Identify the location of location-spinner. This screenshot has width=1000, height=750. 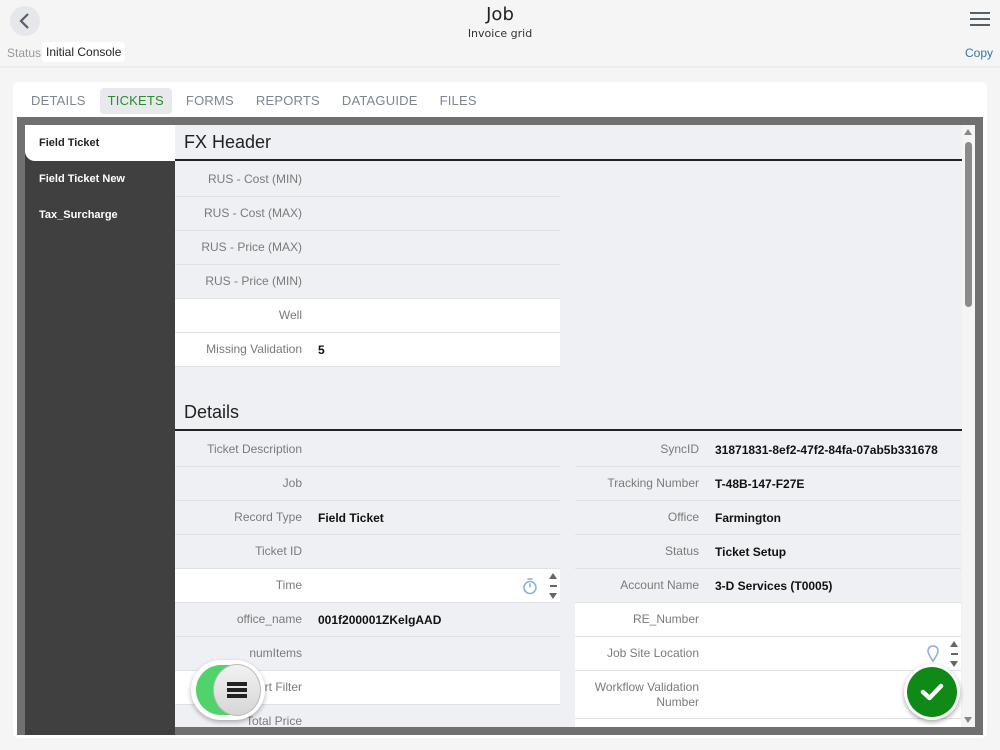
(954, 653).